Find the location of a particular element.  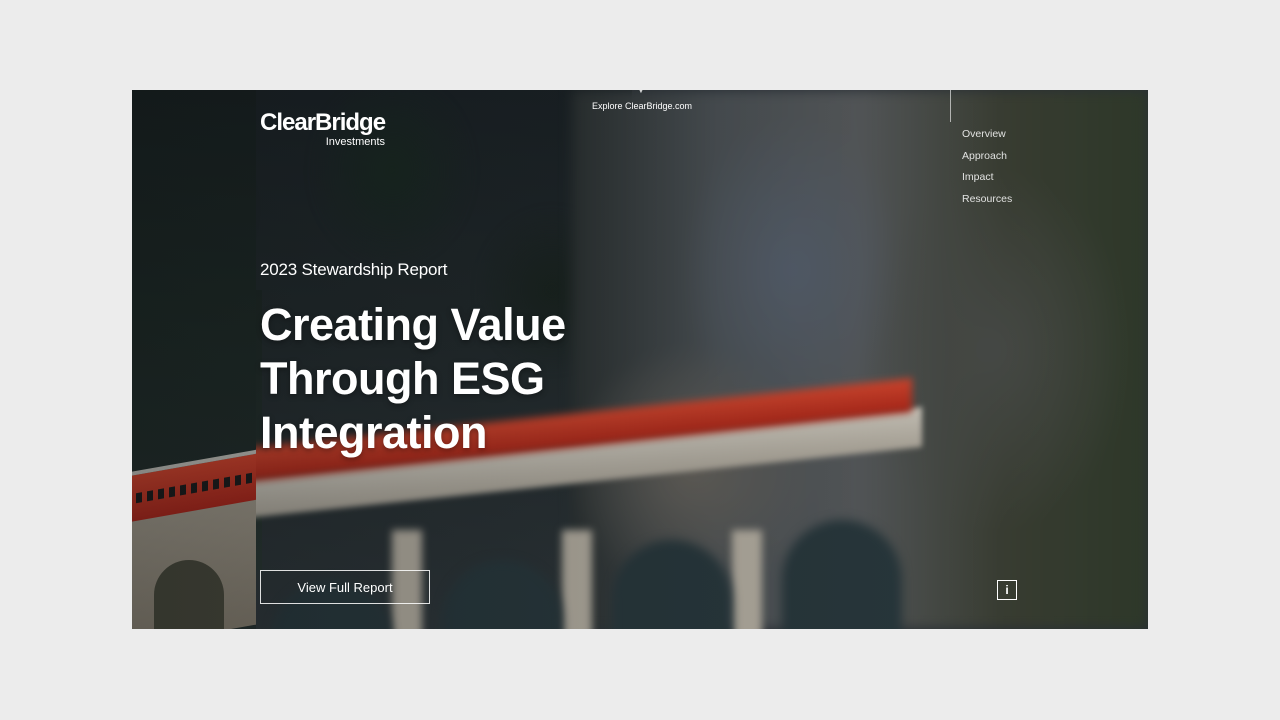

nav-divider is located at coordinates (950, 106).